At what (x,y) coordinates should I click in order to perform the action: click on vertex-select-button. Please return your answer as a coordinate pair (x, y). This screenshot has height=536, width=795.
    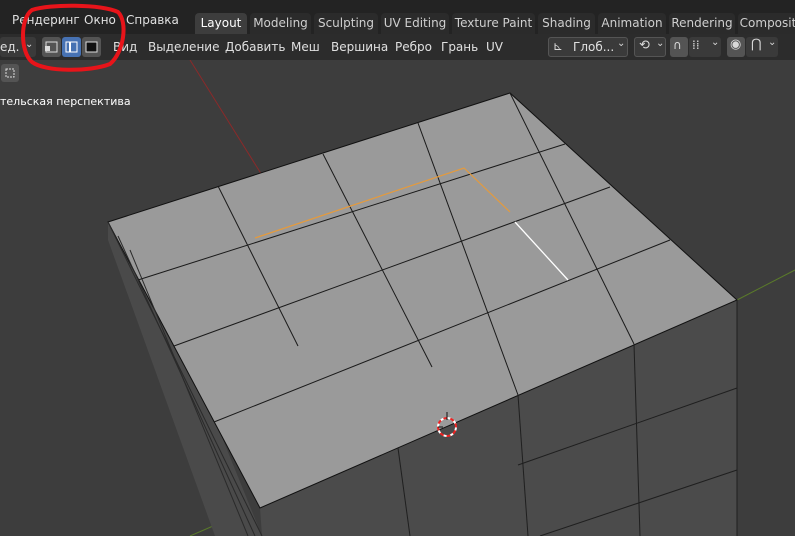
    Looking at the image, I should click on (51, 47).